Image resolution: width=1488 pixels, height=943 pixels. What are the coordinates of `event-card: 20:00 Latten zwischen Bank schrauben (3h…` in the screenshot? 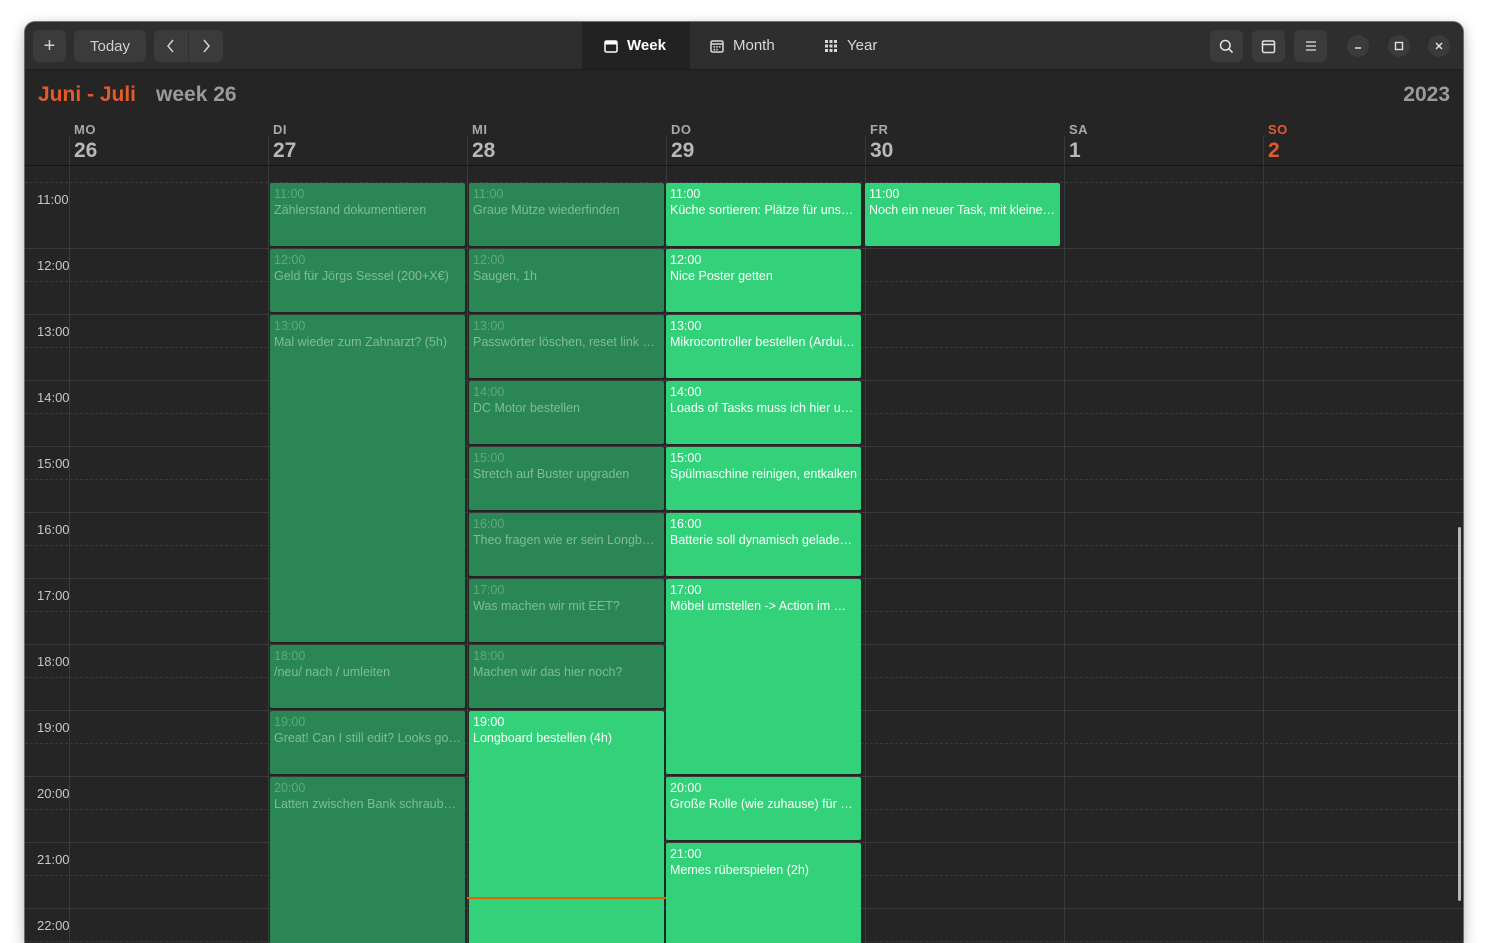 It's located at (367, 860).